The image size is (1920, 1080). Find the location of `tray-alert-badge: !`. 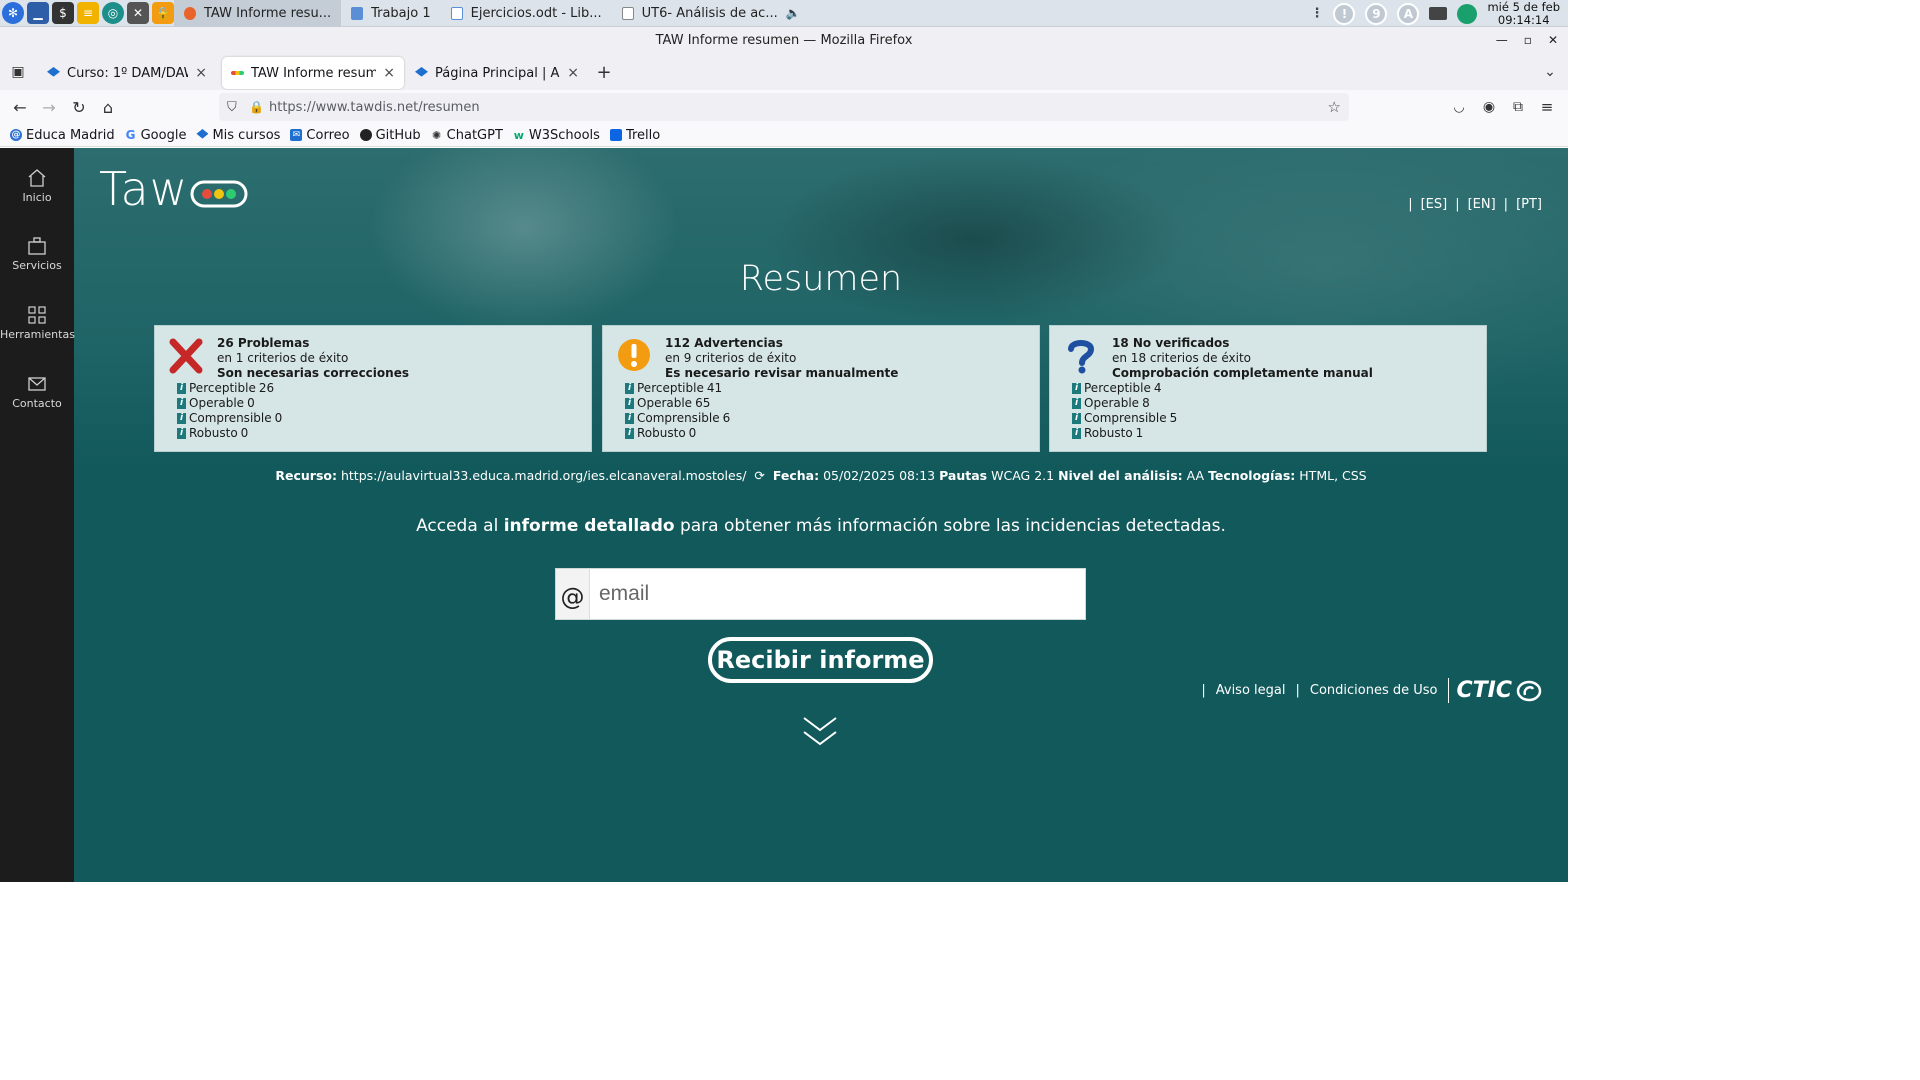

tray-alert-badge: ! is located at coordinates (1344, 13).